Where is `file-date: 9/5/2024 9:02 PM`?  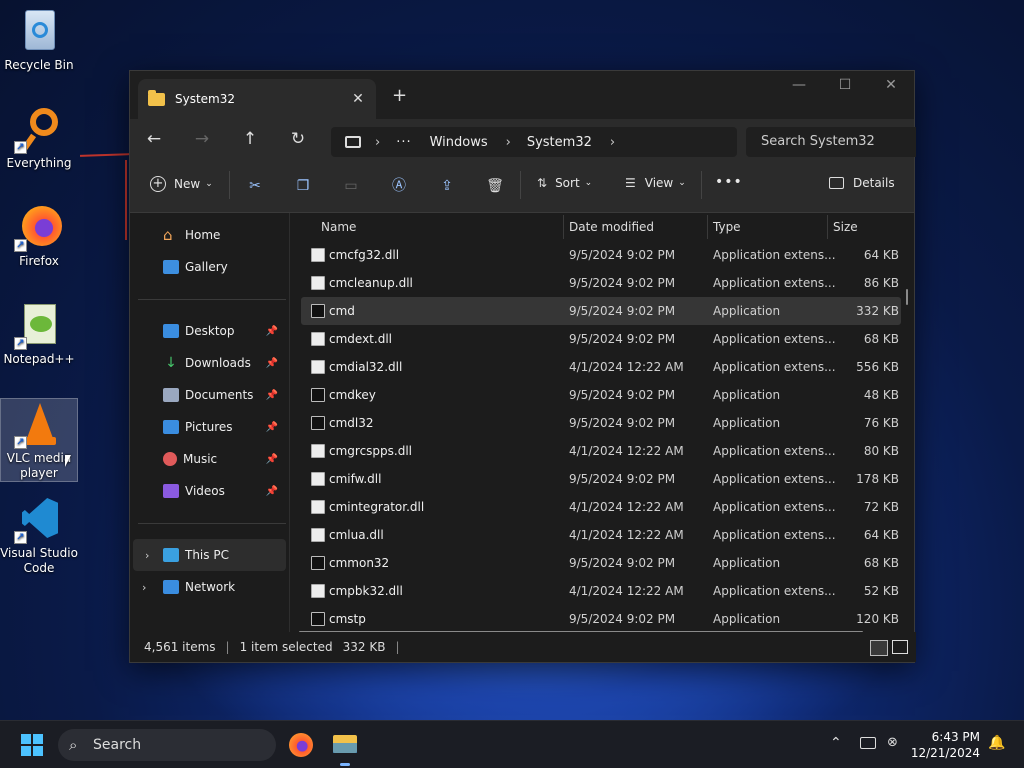 file-date: 9/5/2024 9:02 PM is located at coordinates (622, 479).